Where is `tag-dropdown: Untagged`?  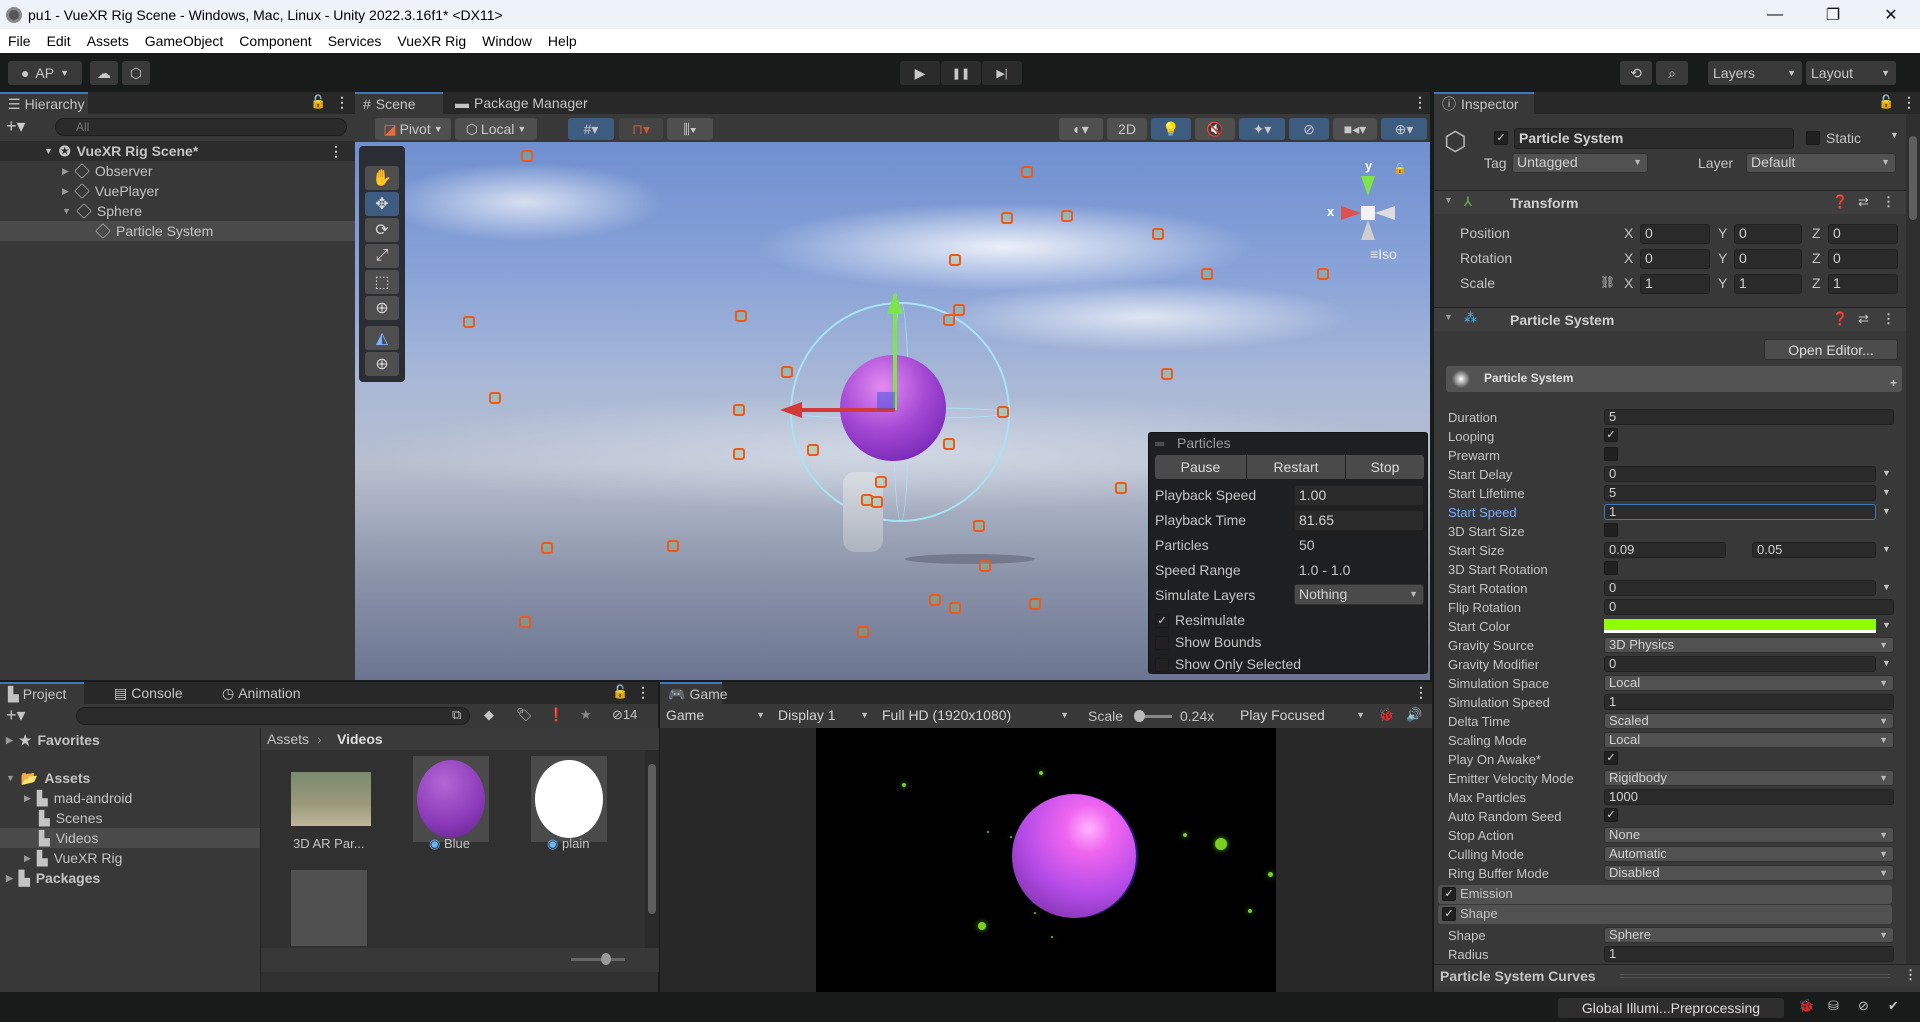 tag-dropdown: Untagged is located at coordinates (1580, 163).